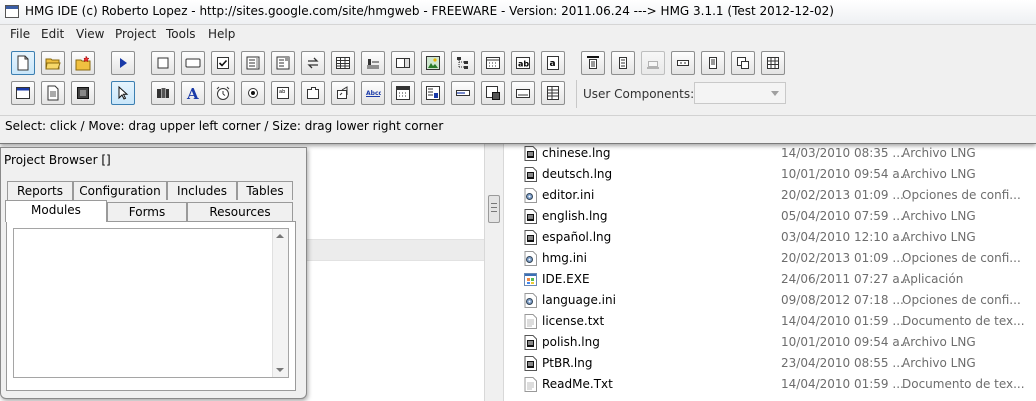  What do you see at coordinates (151, 303) in the screenshot?
I see `modules-list` at bounding box center [151, 303].